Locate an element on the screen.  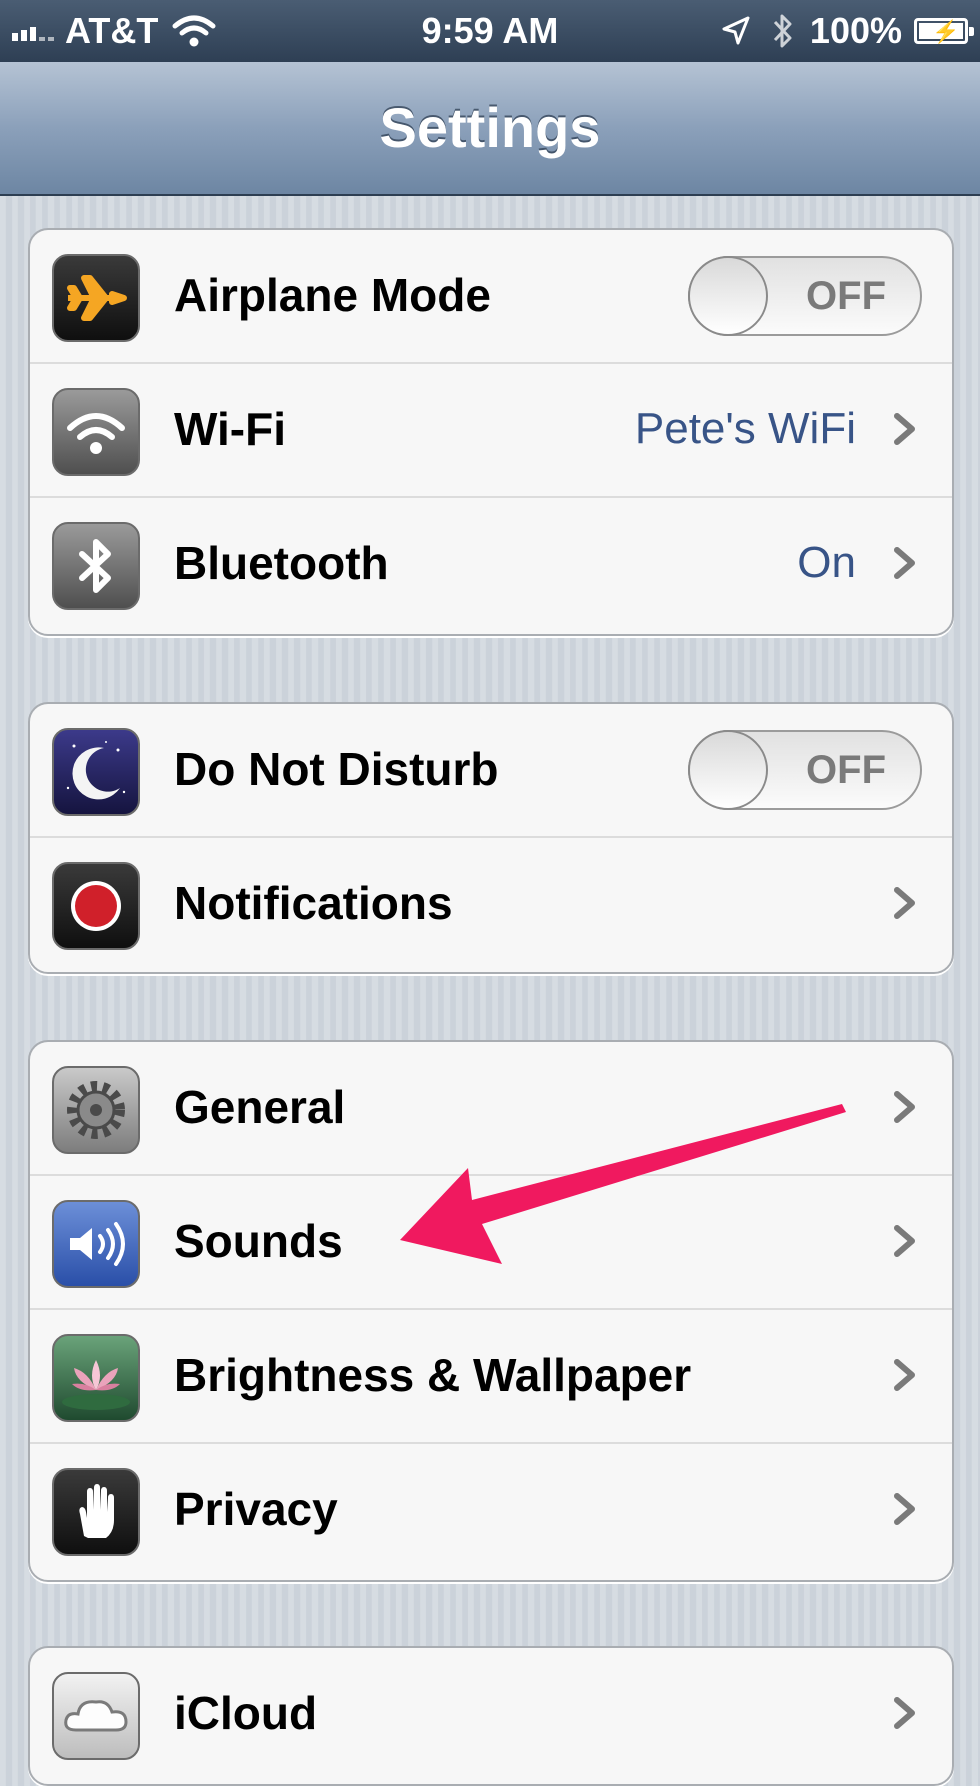
page-title: Settings is located at coordinates (490, 127).